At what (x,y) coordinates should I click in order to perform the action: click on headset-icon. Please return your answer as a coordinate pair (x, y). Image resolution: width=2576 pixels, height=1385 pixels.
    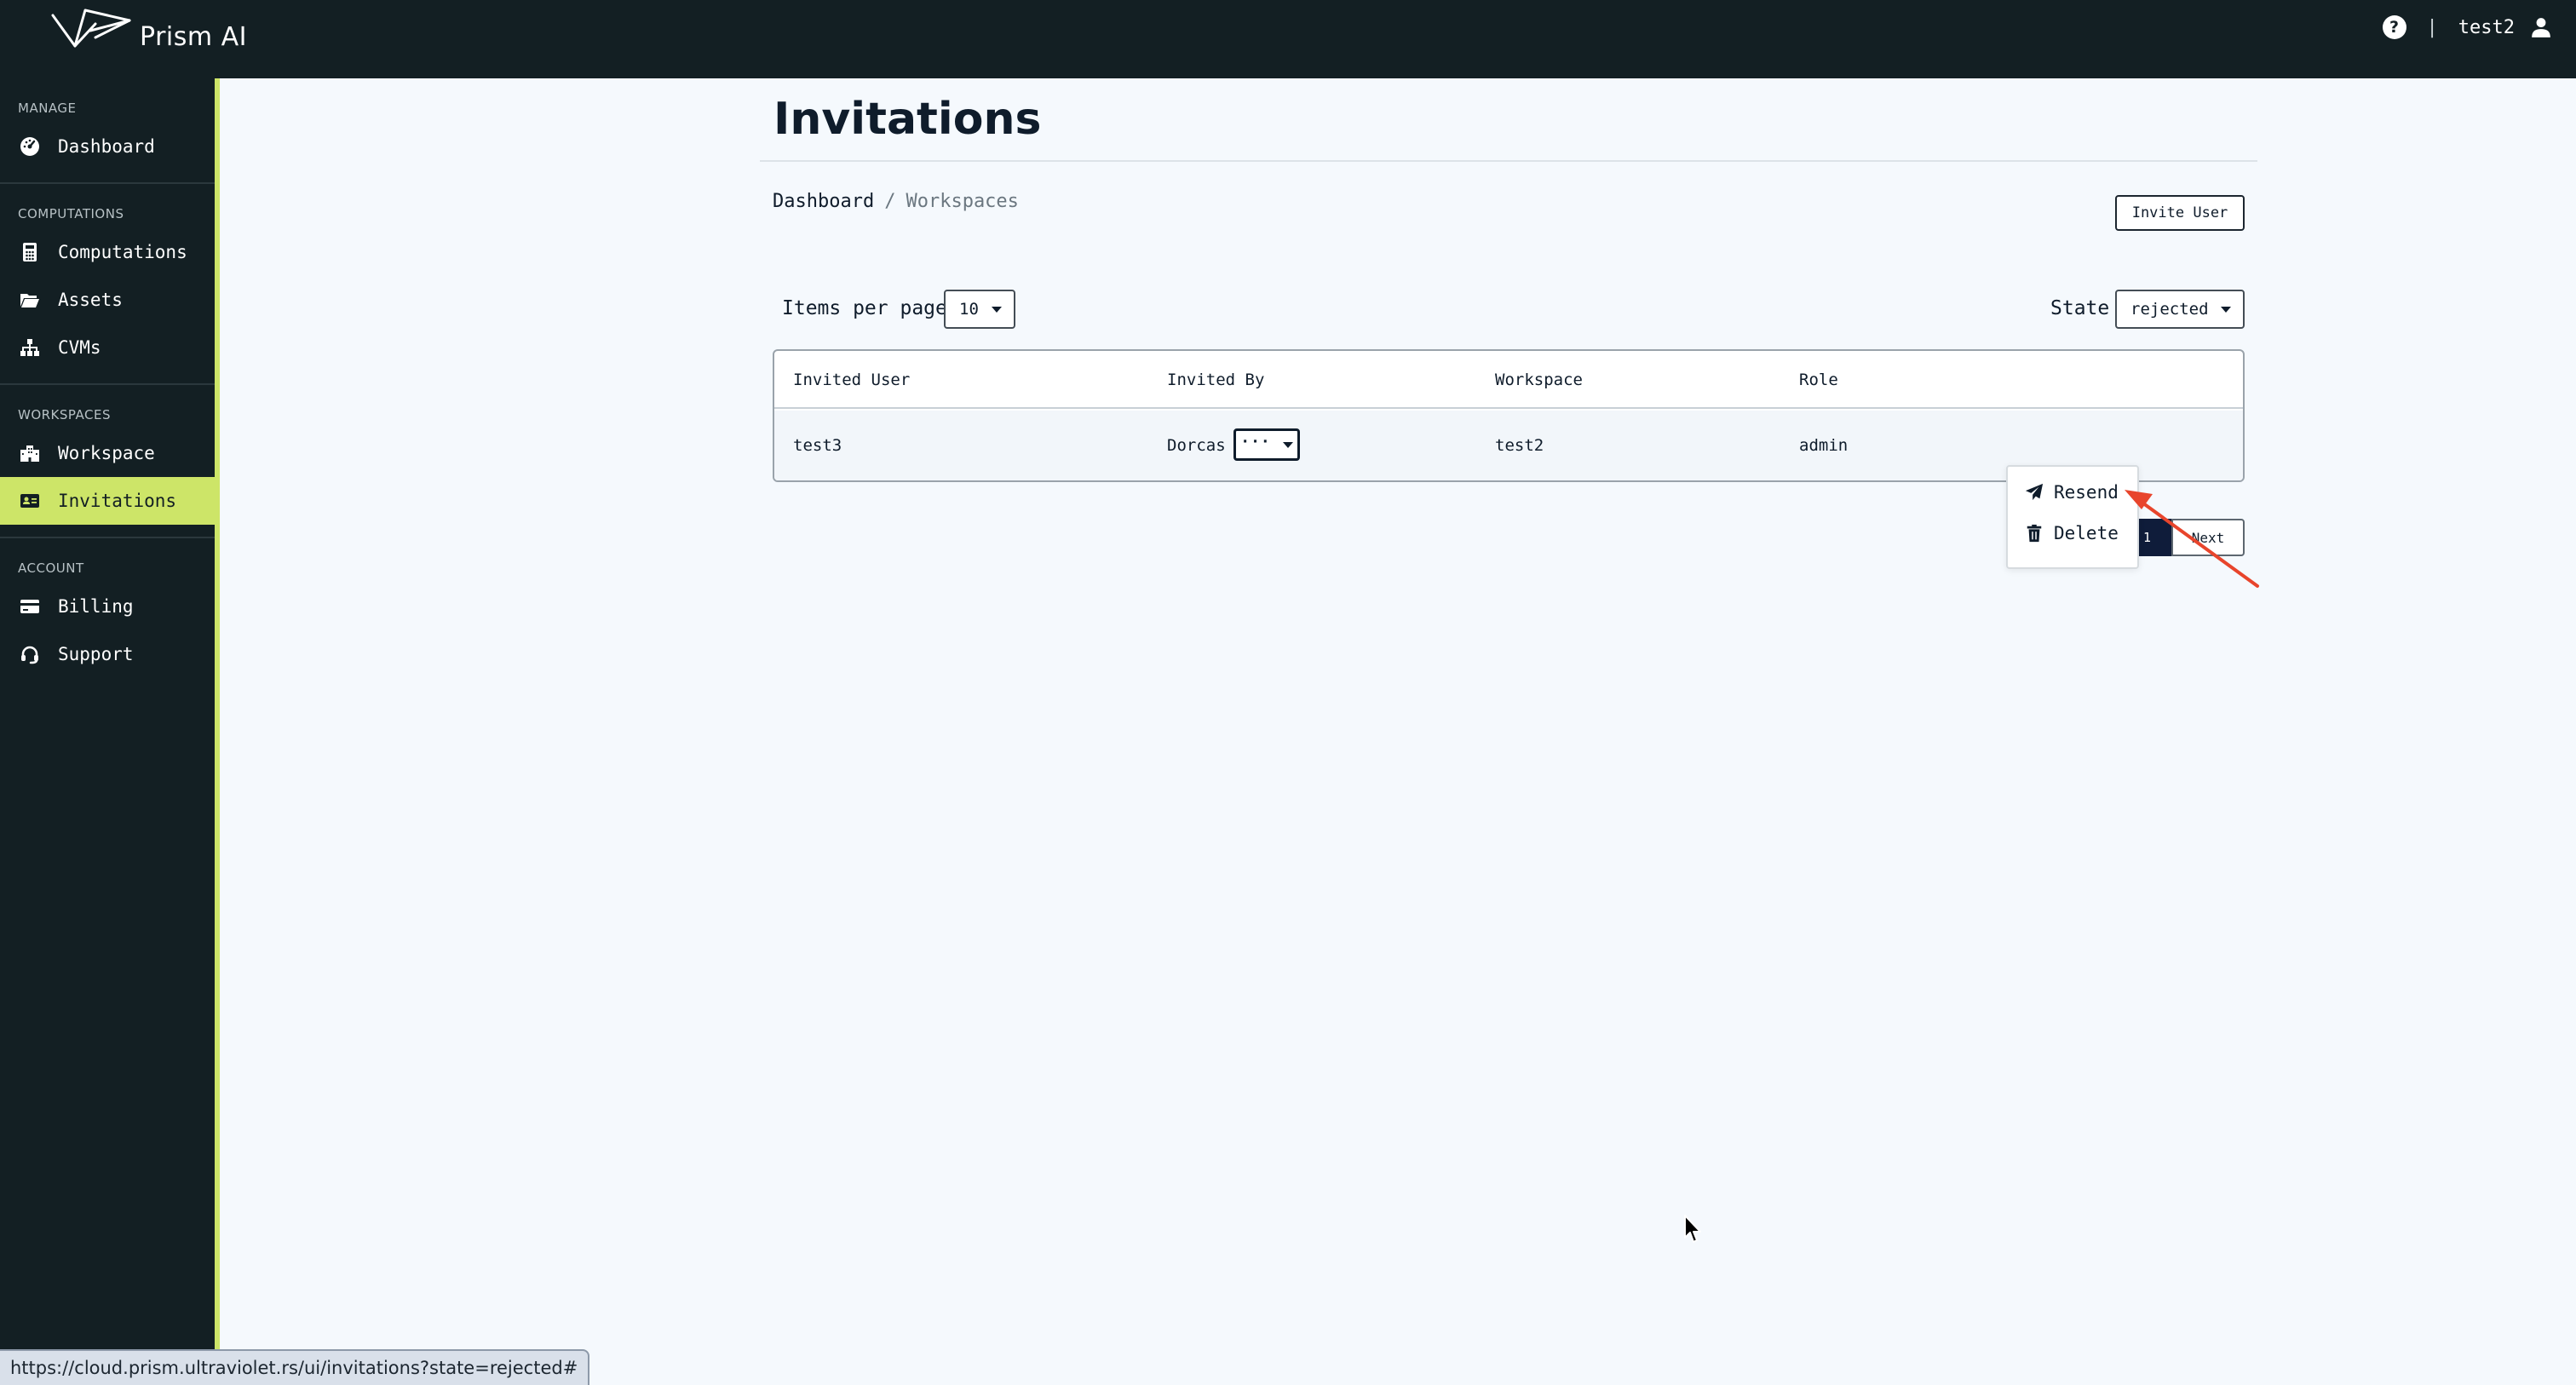
    Looking at the image, I should click on (30, 654).